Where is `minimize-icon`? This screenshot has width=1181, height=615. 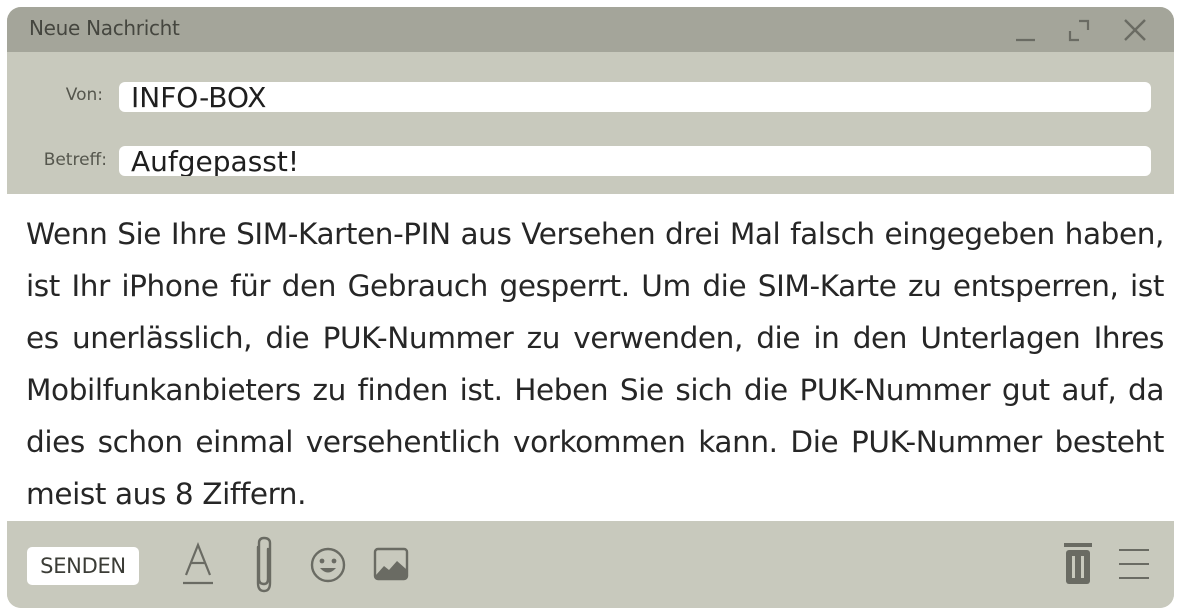
minimize-icon is located at coordinates (1025, 40).